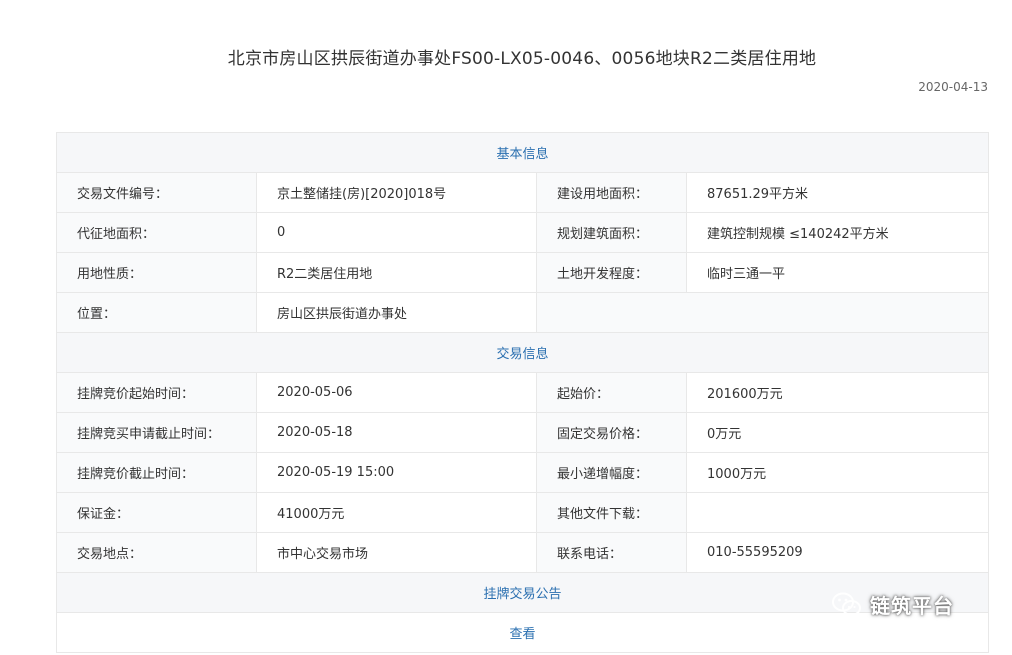  I want to click on field-value: 201600万元, so click(837, 392).